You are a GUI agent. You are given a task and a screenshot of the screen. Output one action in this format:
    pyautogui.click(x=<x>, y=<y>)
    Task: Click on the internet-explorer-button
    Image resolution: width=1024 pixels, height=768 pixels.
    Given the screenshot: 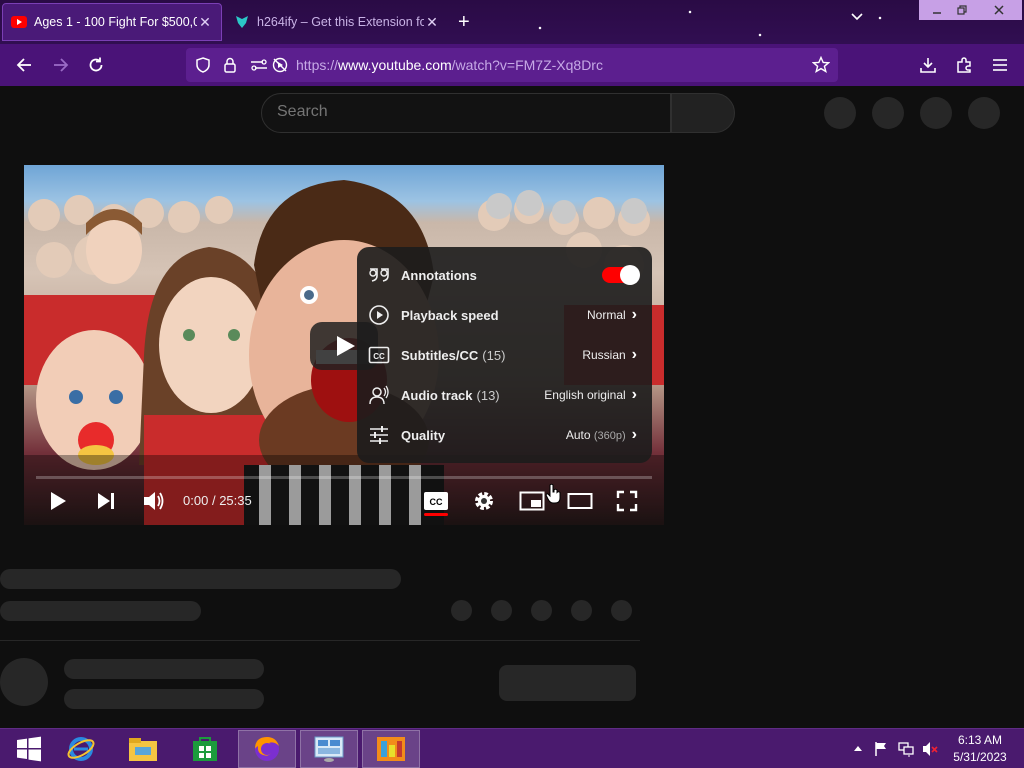 What is the action you would take?
    pyautogui.click(x=81, y=749)
    